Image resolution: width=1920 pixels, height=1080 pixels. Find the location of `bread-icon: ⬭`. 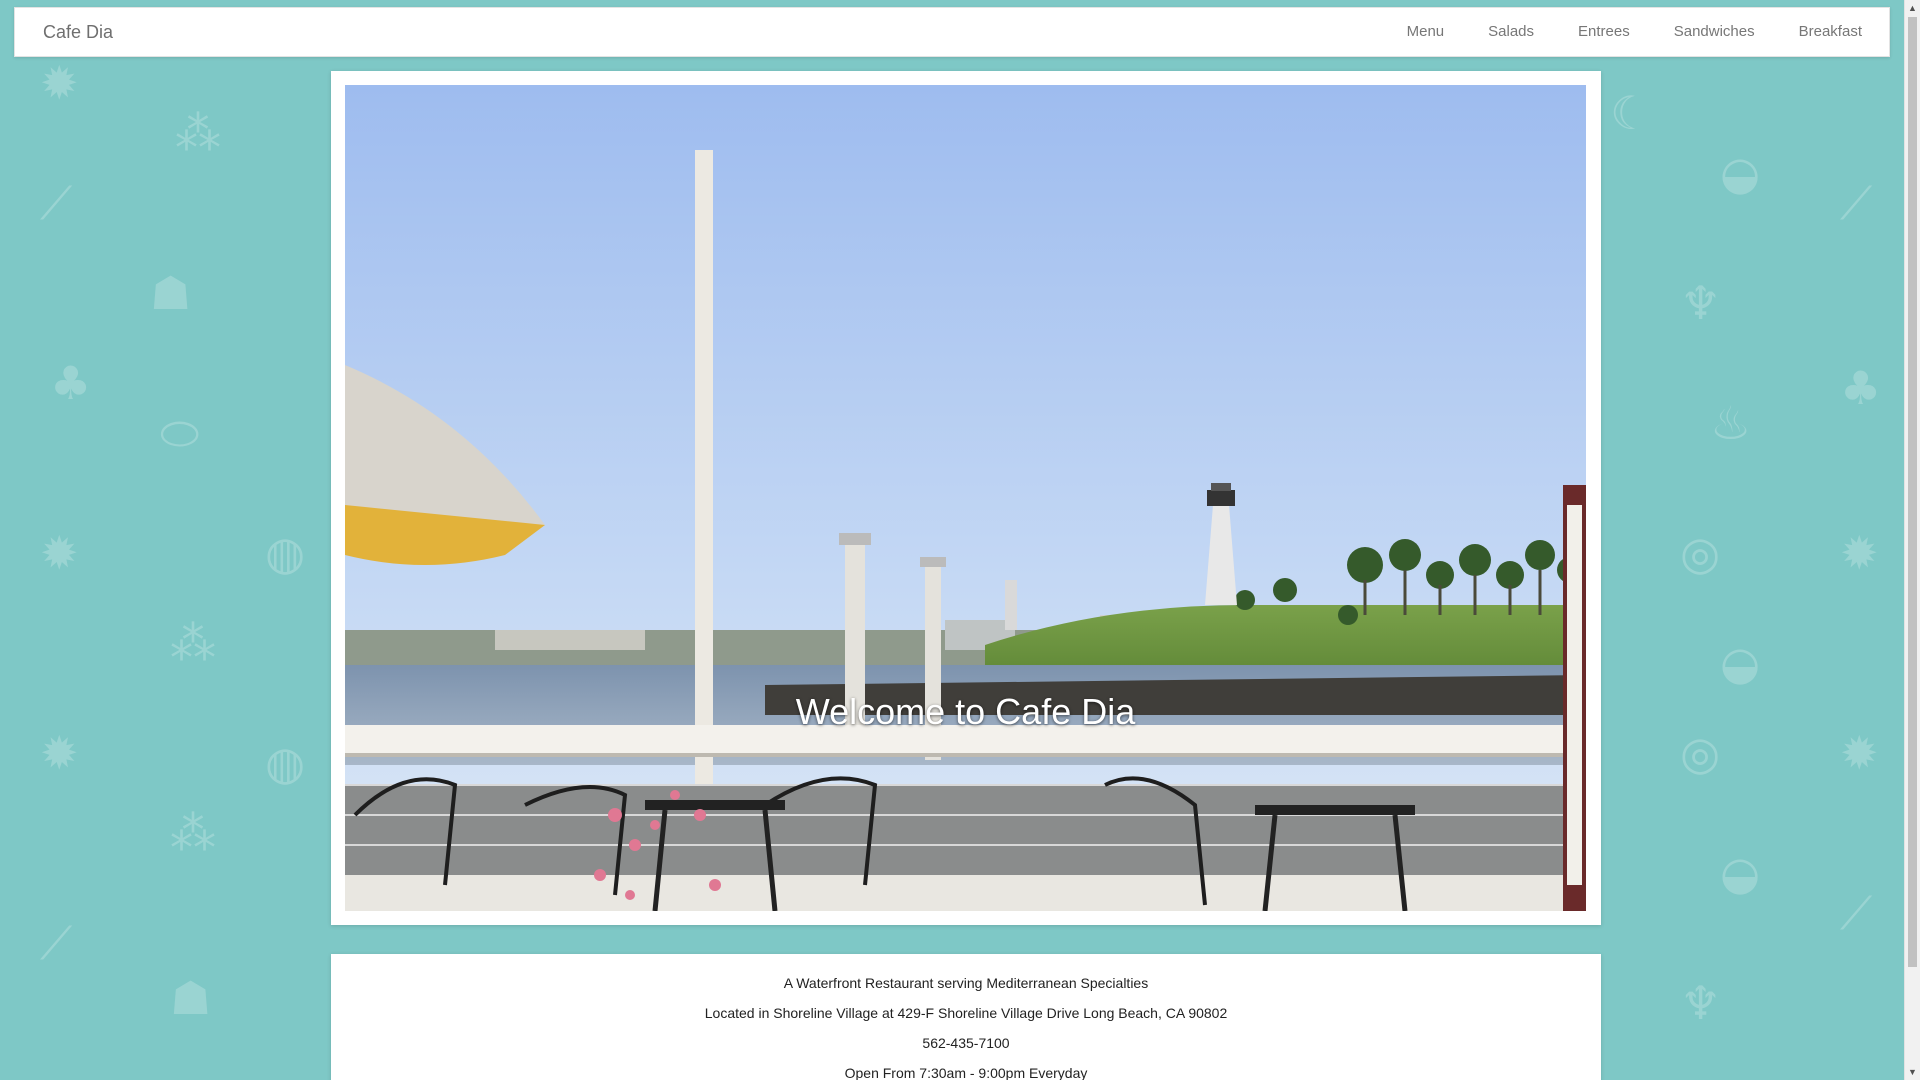

bread-icon: ⬭ is located at coordinates (180, 433).